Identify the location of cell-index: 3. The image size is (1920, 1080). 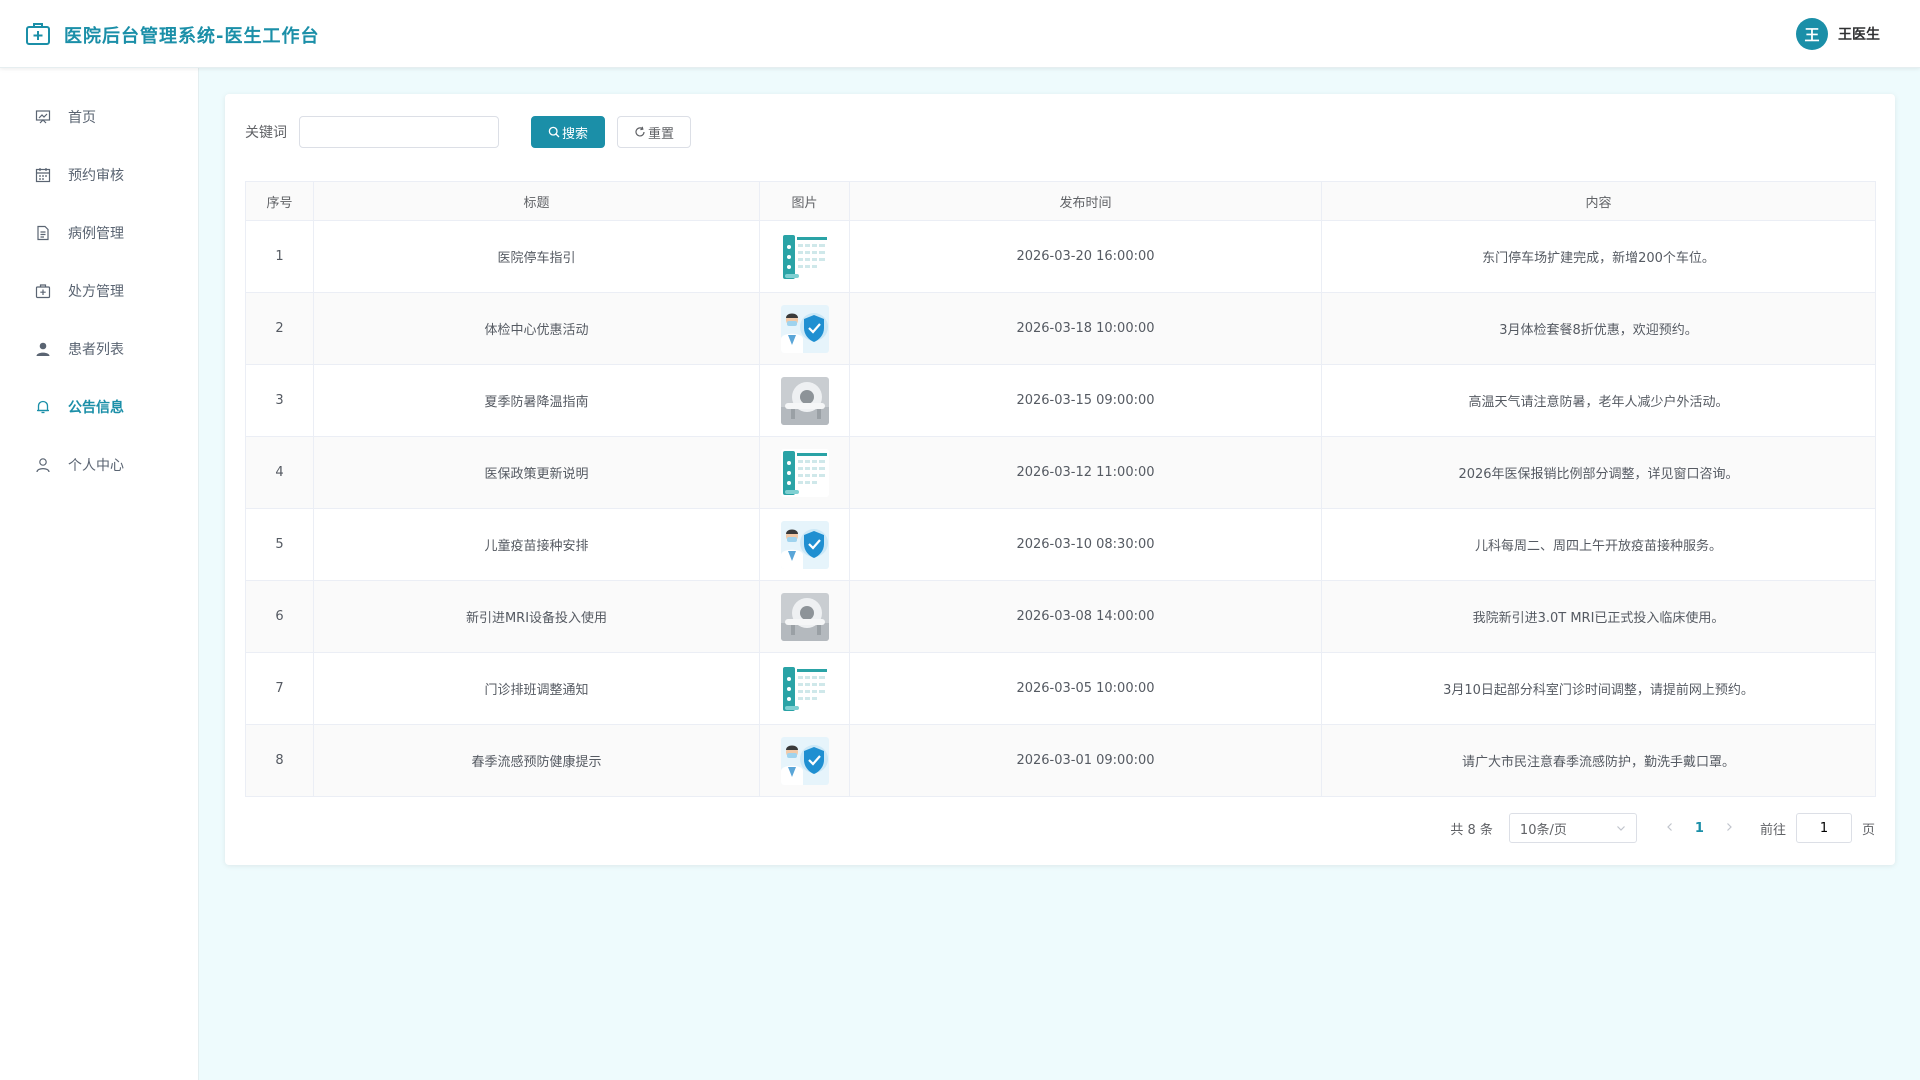
(279, 400).